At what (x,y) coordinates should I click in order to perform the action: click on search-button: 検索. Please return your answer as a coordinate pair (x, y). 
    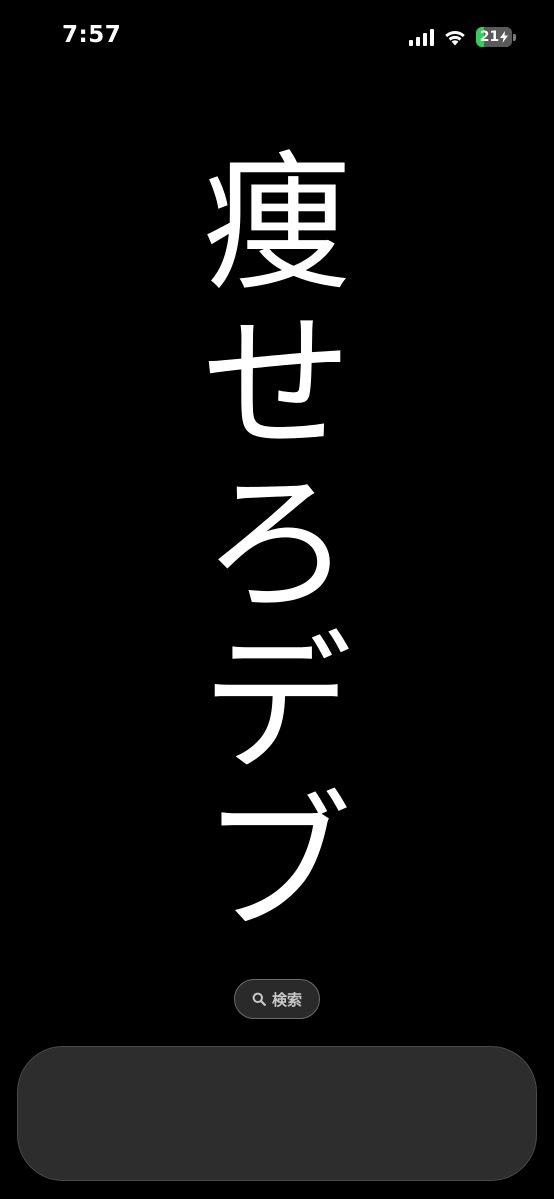
    Looking at the image, I should click on (277, 999).